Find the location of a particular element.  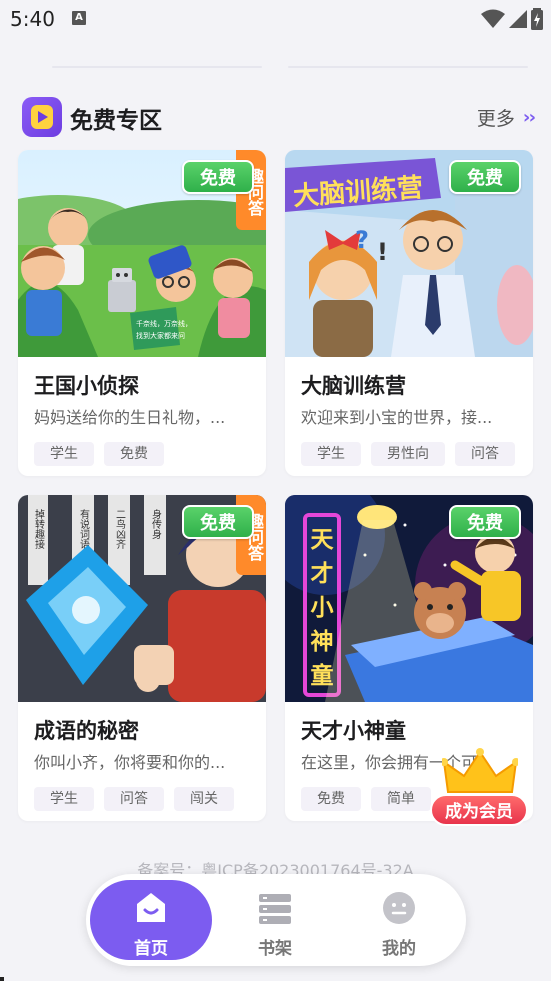

tab-profile: 我的 is located at coordinates (399, 920).